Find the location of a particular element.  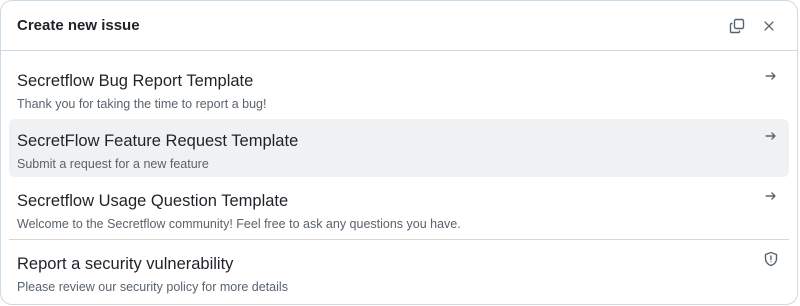

security-title: Report a security vulnerability is located at coordinates (125, 264).